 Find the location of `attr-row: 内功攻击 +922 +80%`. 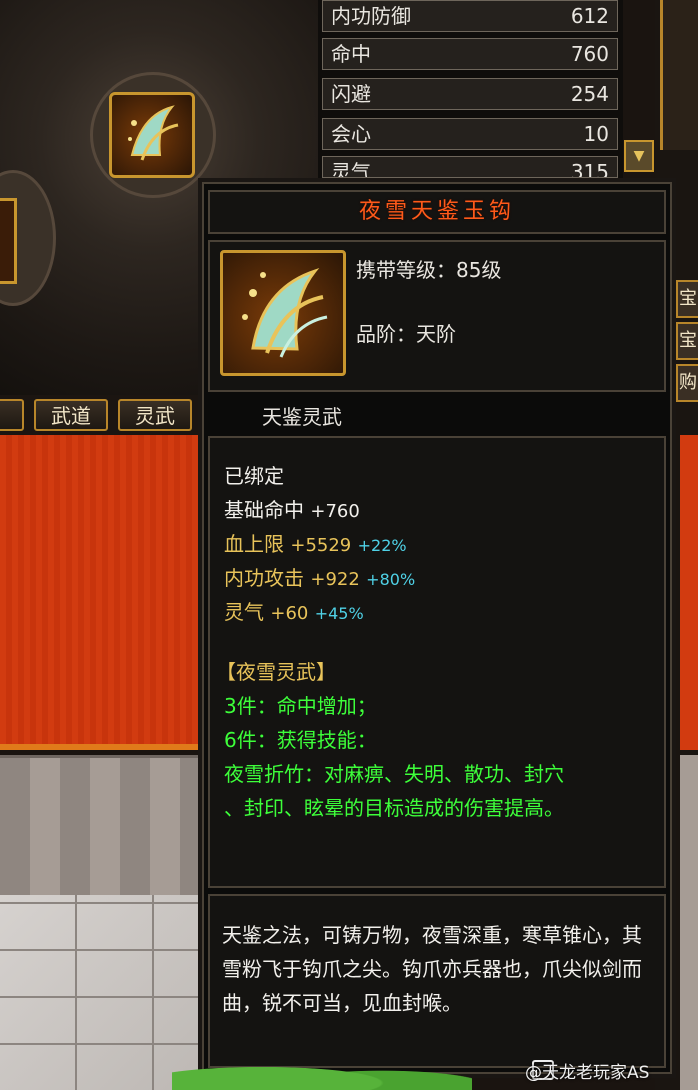

attr-row: 内功攻击 +922 +80% is located at coordinates (319, 576).